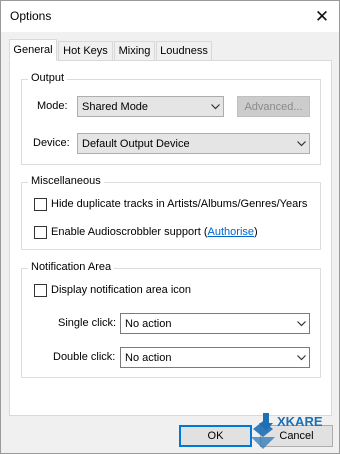  I want to click on ok-button-label: OK, so click(215, 436).